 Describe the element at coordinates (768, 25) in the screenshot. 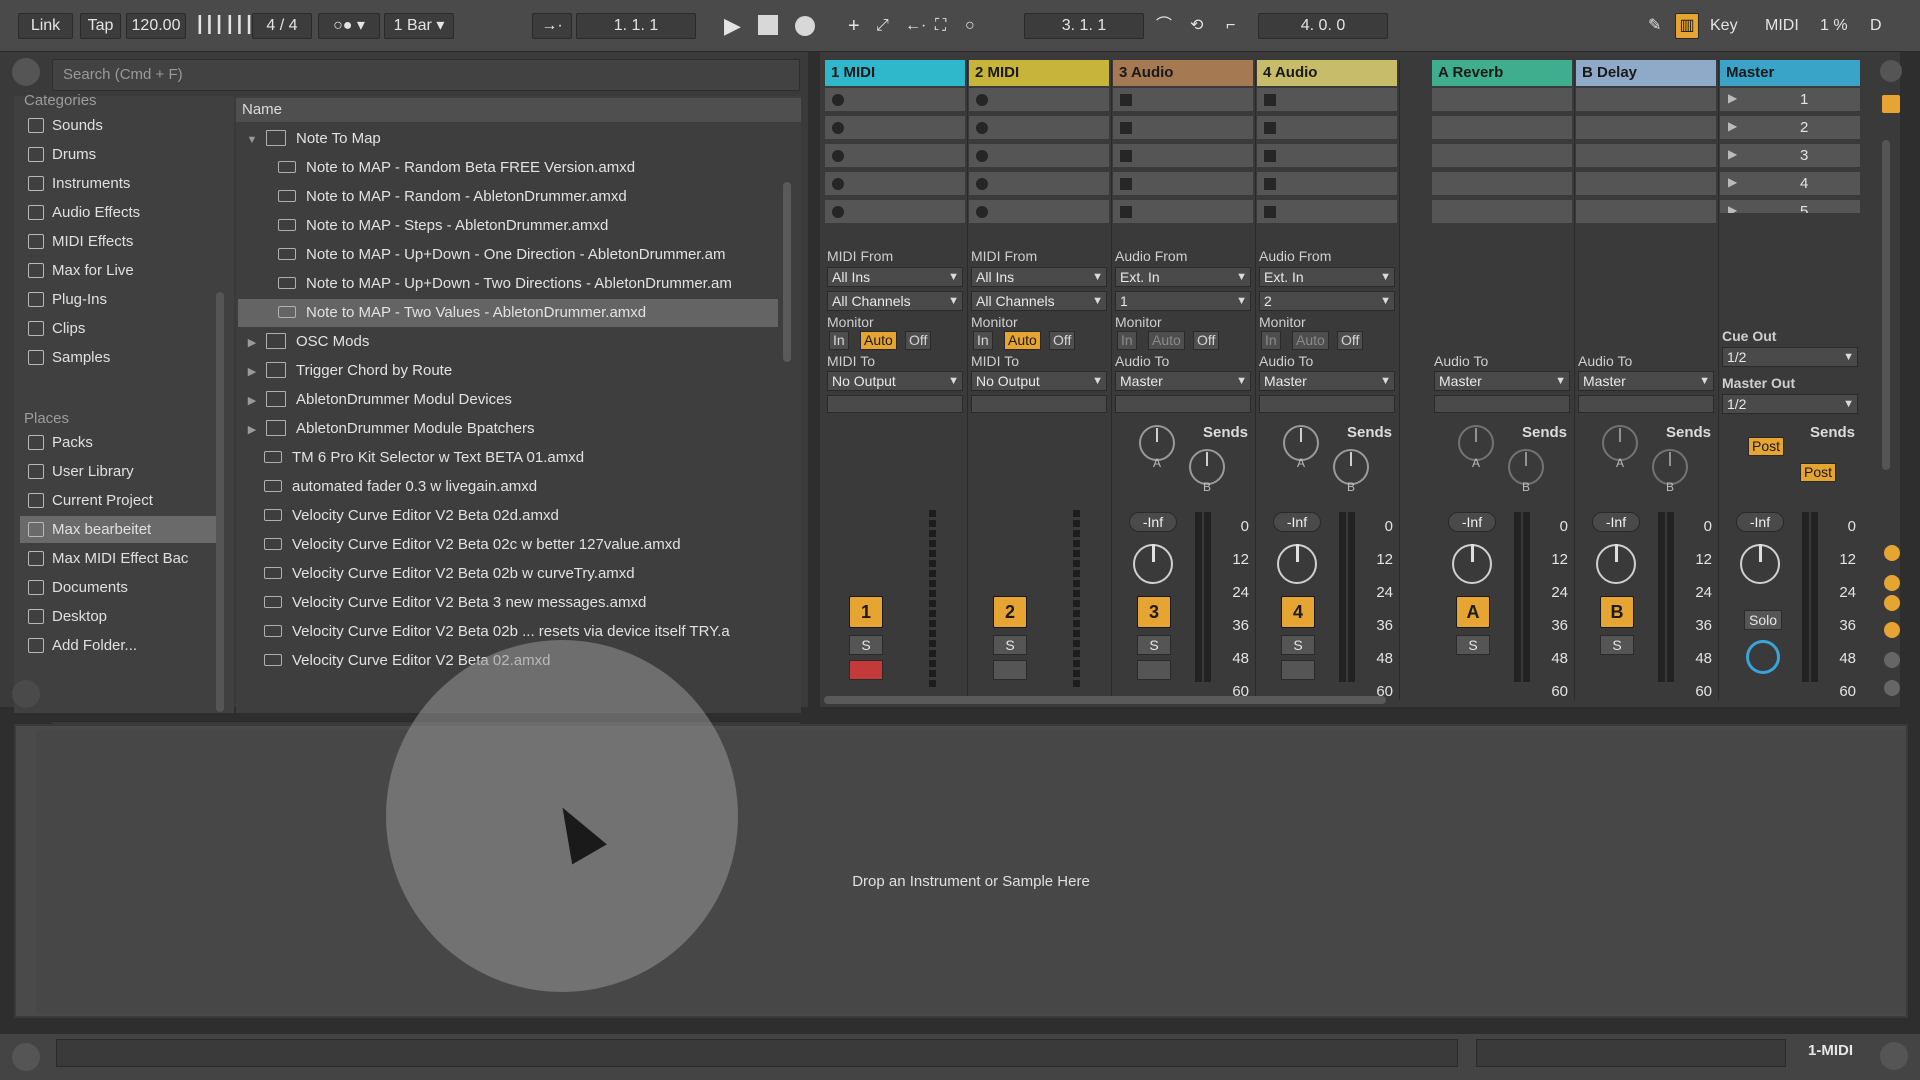

I see `stop-icon` at that location.